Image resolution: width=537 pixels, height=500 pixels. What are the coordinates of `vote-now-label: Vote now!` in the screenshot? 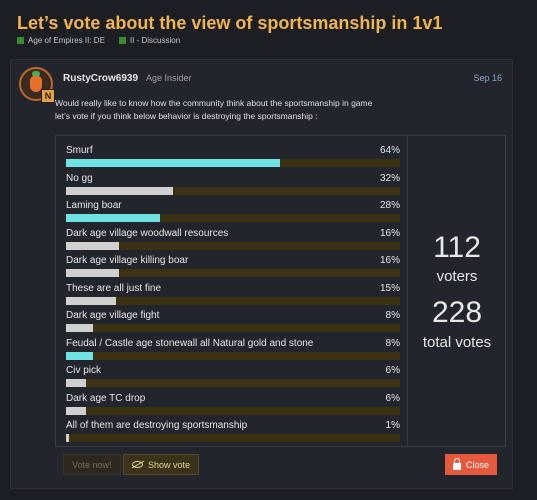 It's located at (92, 464).